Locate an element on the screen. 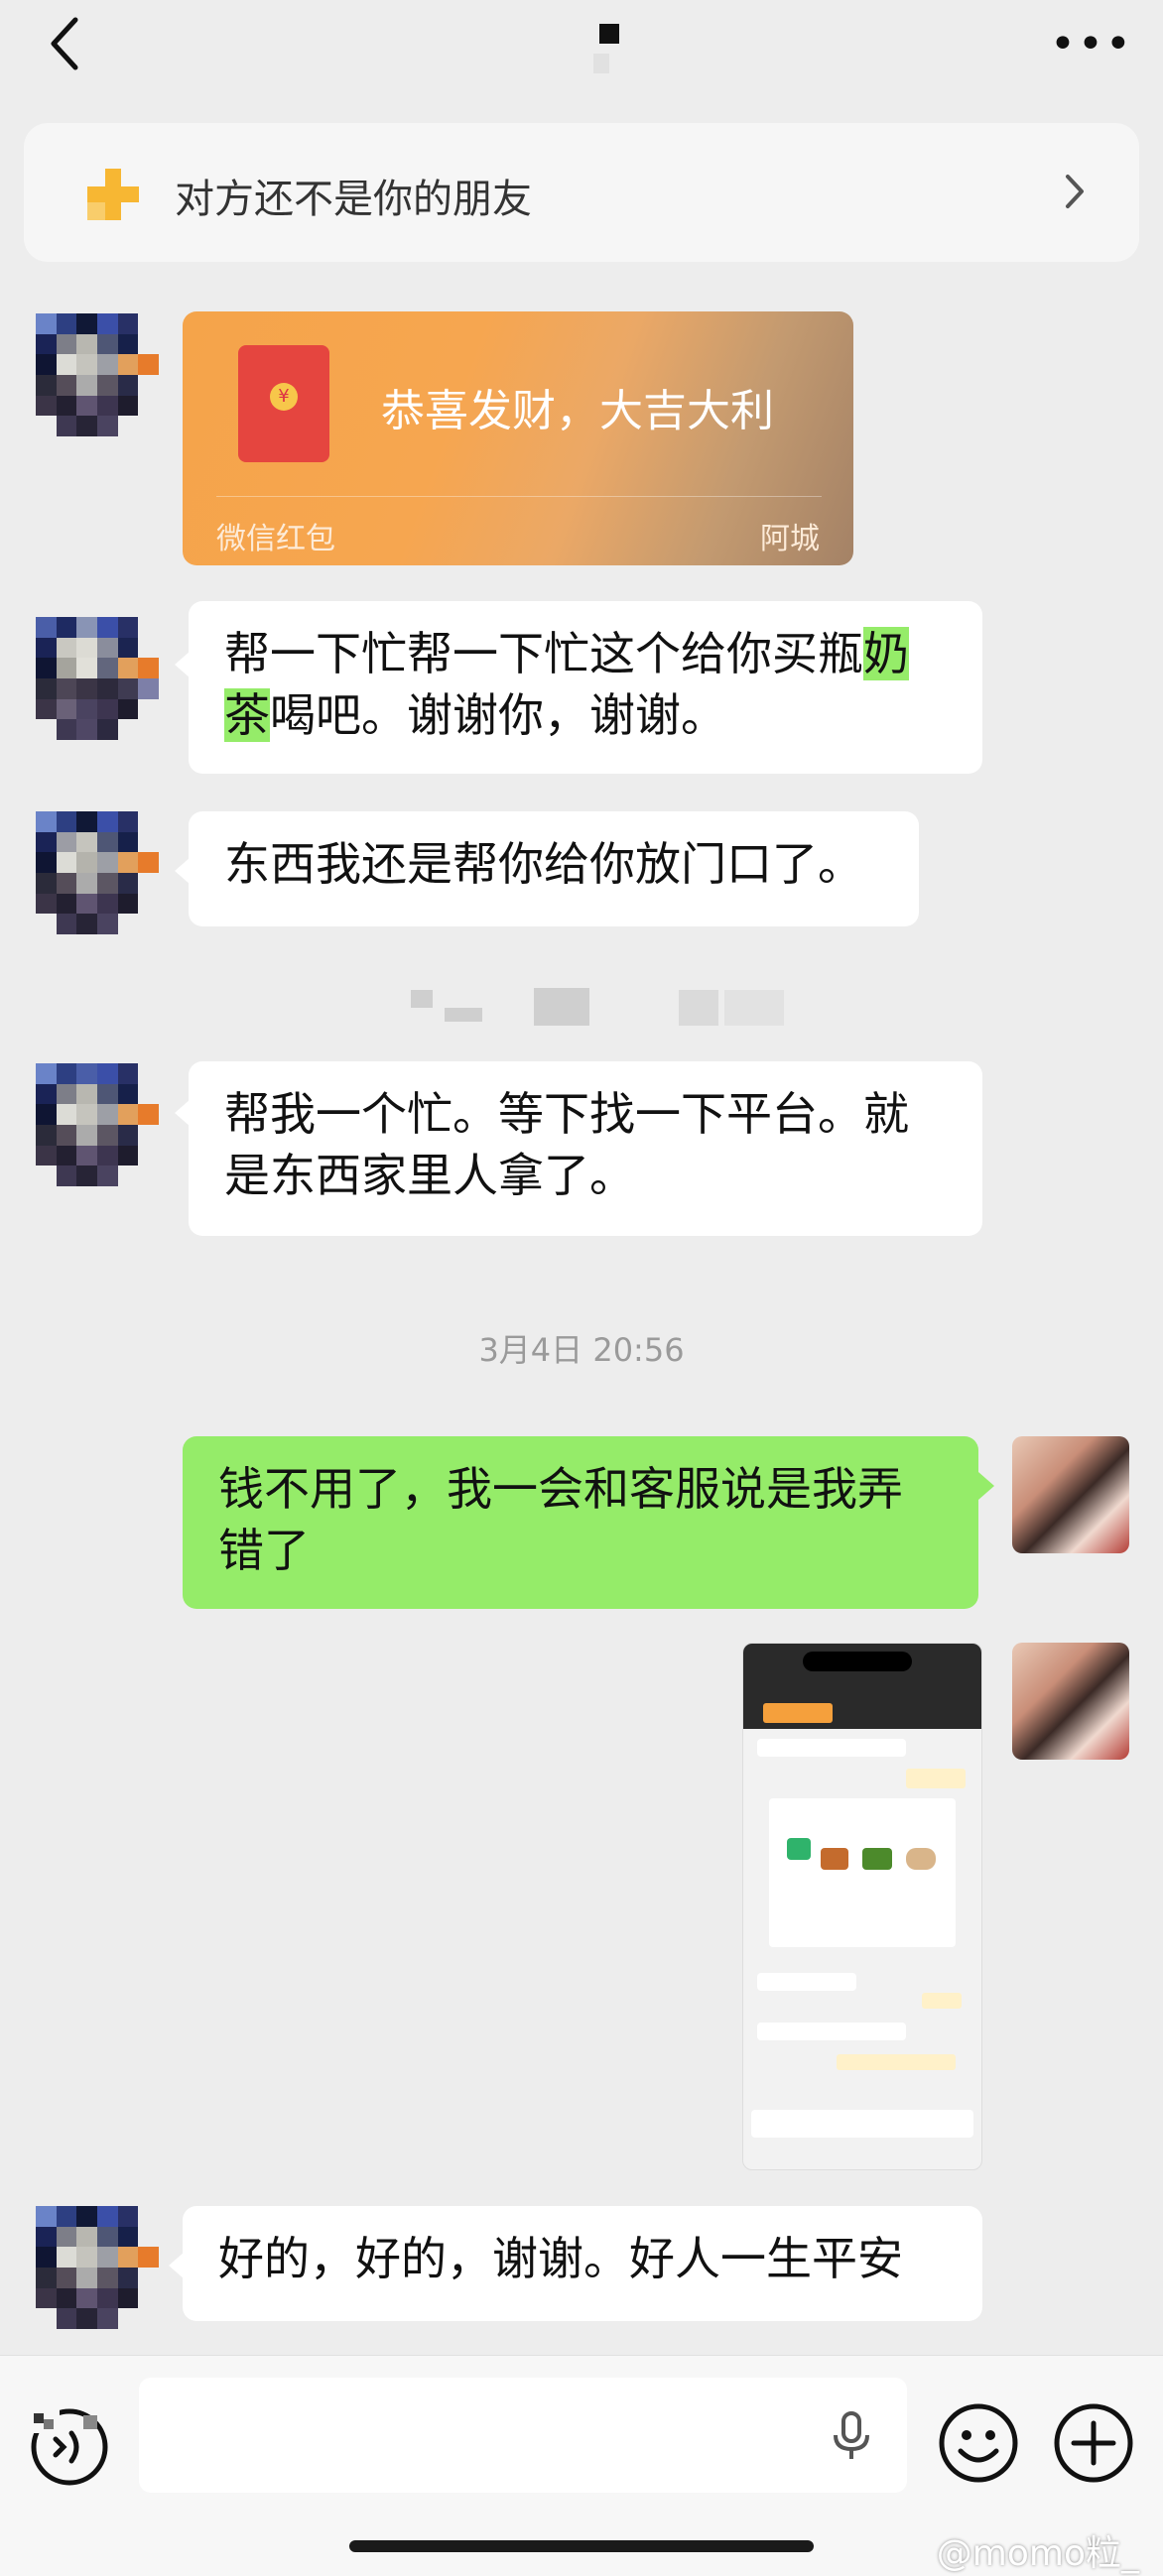 The width and height of the screenshot is (1163, 2576). screenshot-logo is located at coordinates (799, 1849).